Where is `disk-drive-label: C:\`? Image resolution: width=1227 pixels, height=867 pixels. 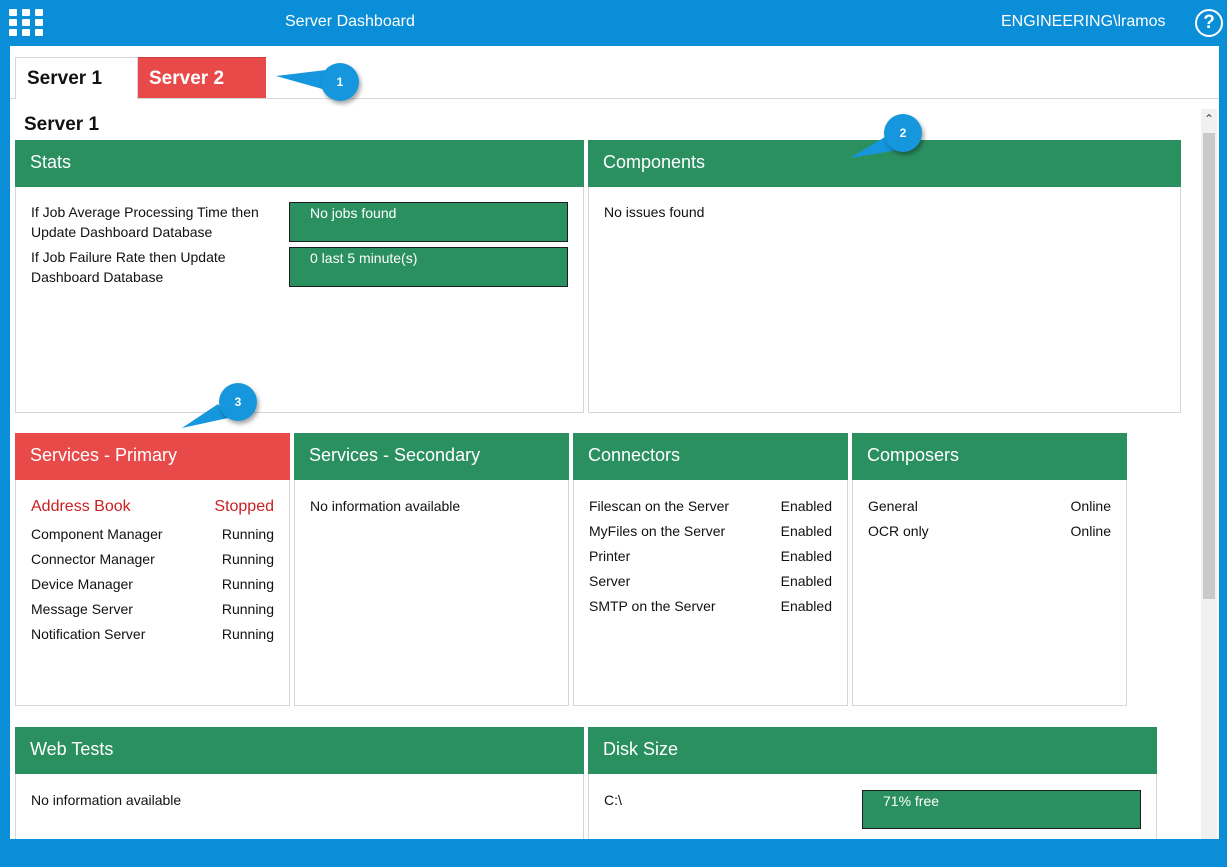 disk-drive-label: C:\ is located at coordinates (613, 800).